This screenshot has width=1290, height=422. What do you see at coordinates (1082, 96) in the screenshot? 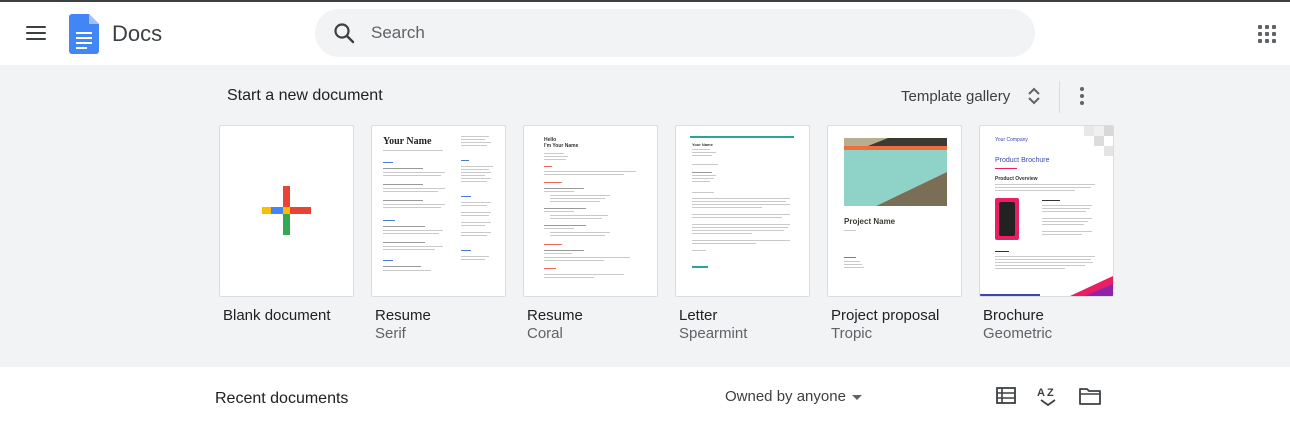
I see `more-vert-icon` at bounding box center [1082, 96].